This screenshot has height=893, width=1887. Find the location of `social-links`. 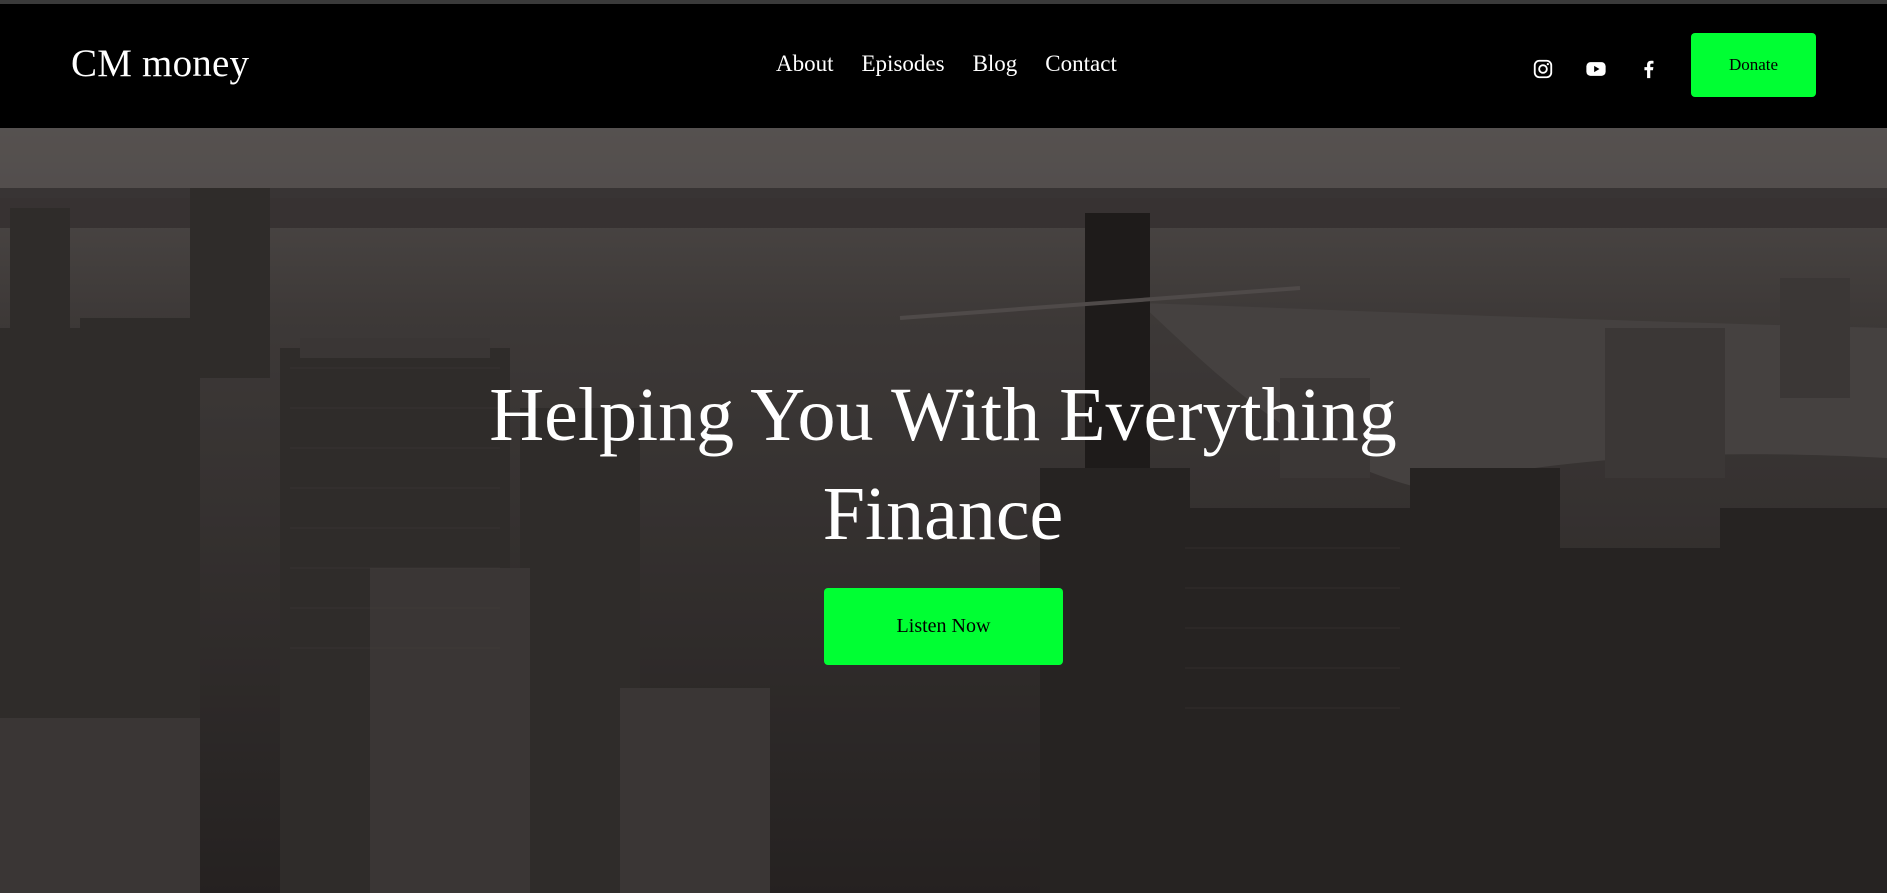

social-links is located at coordinates (1596, 69).